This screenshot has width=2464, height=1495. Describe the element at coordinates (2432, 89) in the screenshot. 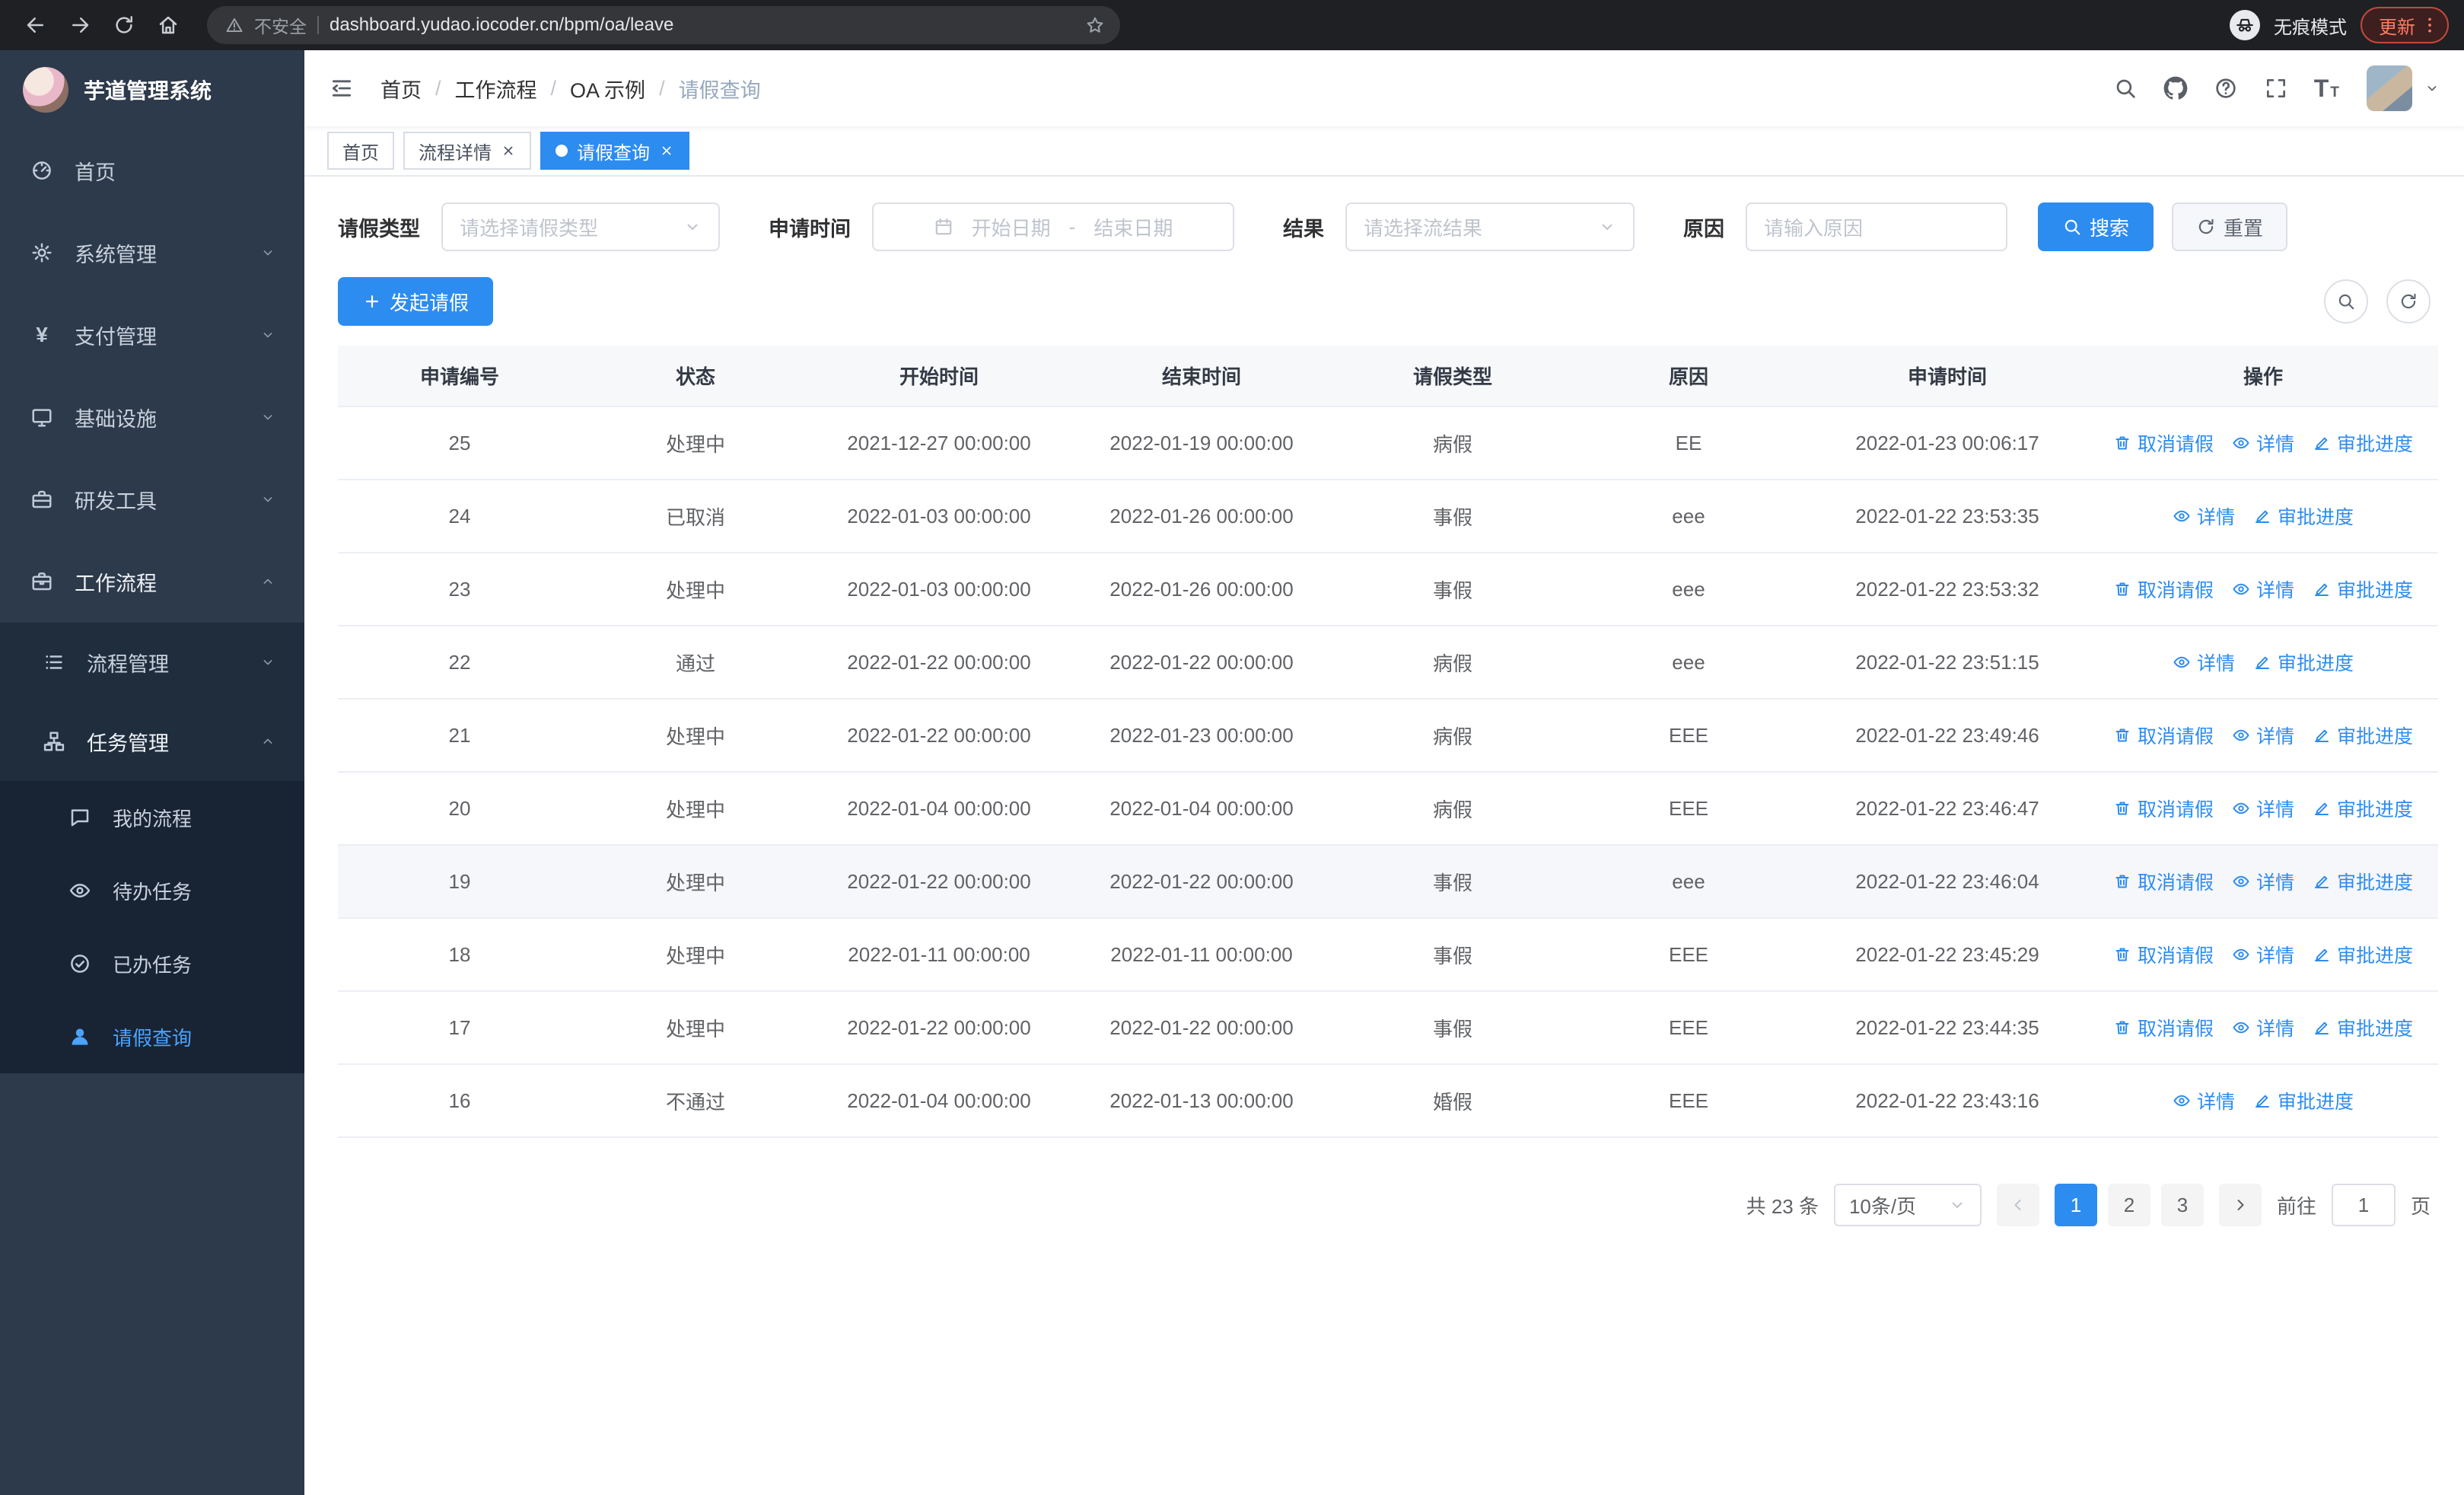

I see `avatar-caret-icon` at that location.